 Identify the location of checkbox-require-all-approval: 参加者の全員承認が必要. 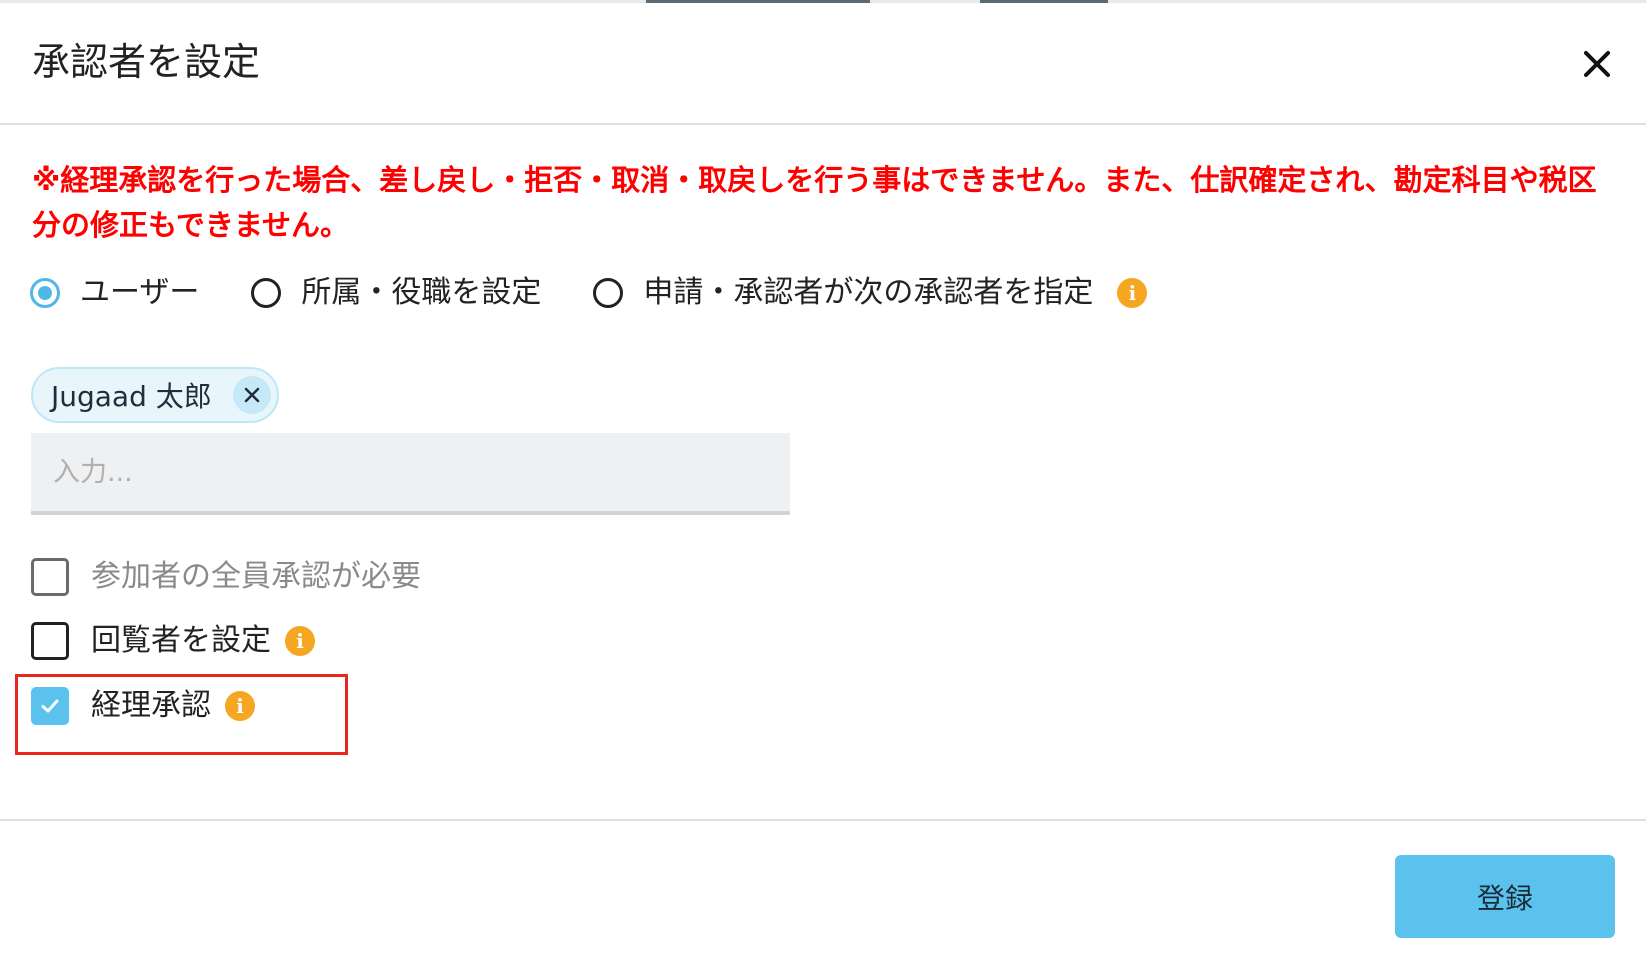
(226, 577).